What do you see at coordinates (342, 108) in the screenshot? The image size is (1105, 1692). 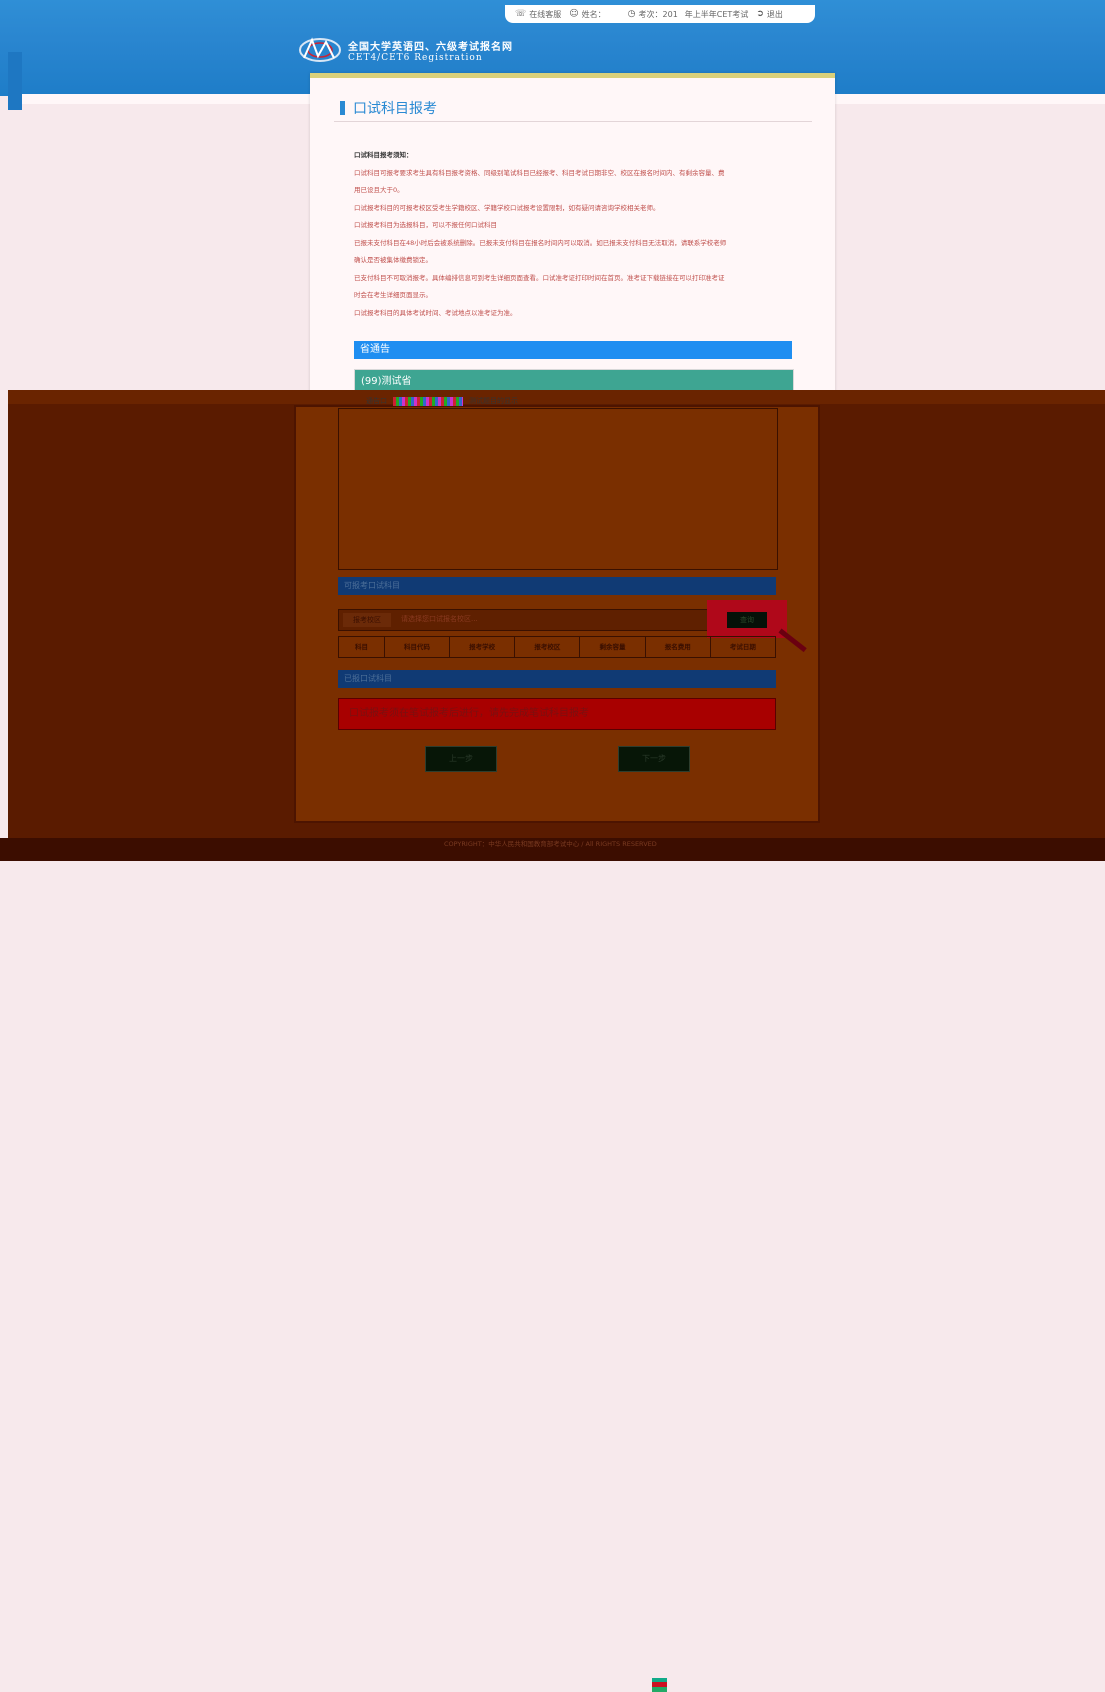 I see `title-accent-bar` at bounding box center [342, 108].